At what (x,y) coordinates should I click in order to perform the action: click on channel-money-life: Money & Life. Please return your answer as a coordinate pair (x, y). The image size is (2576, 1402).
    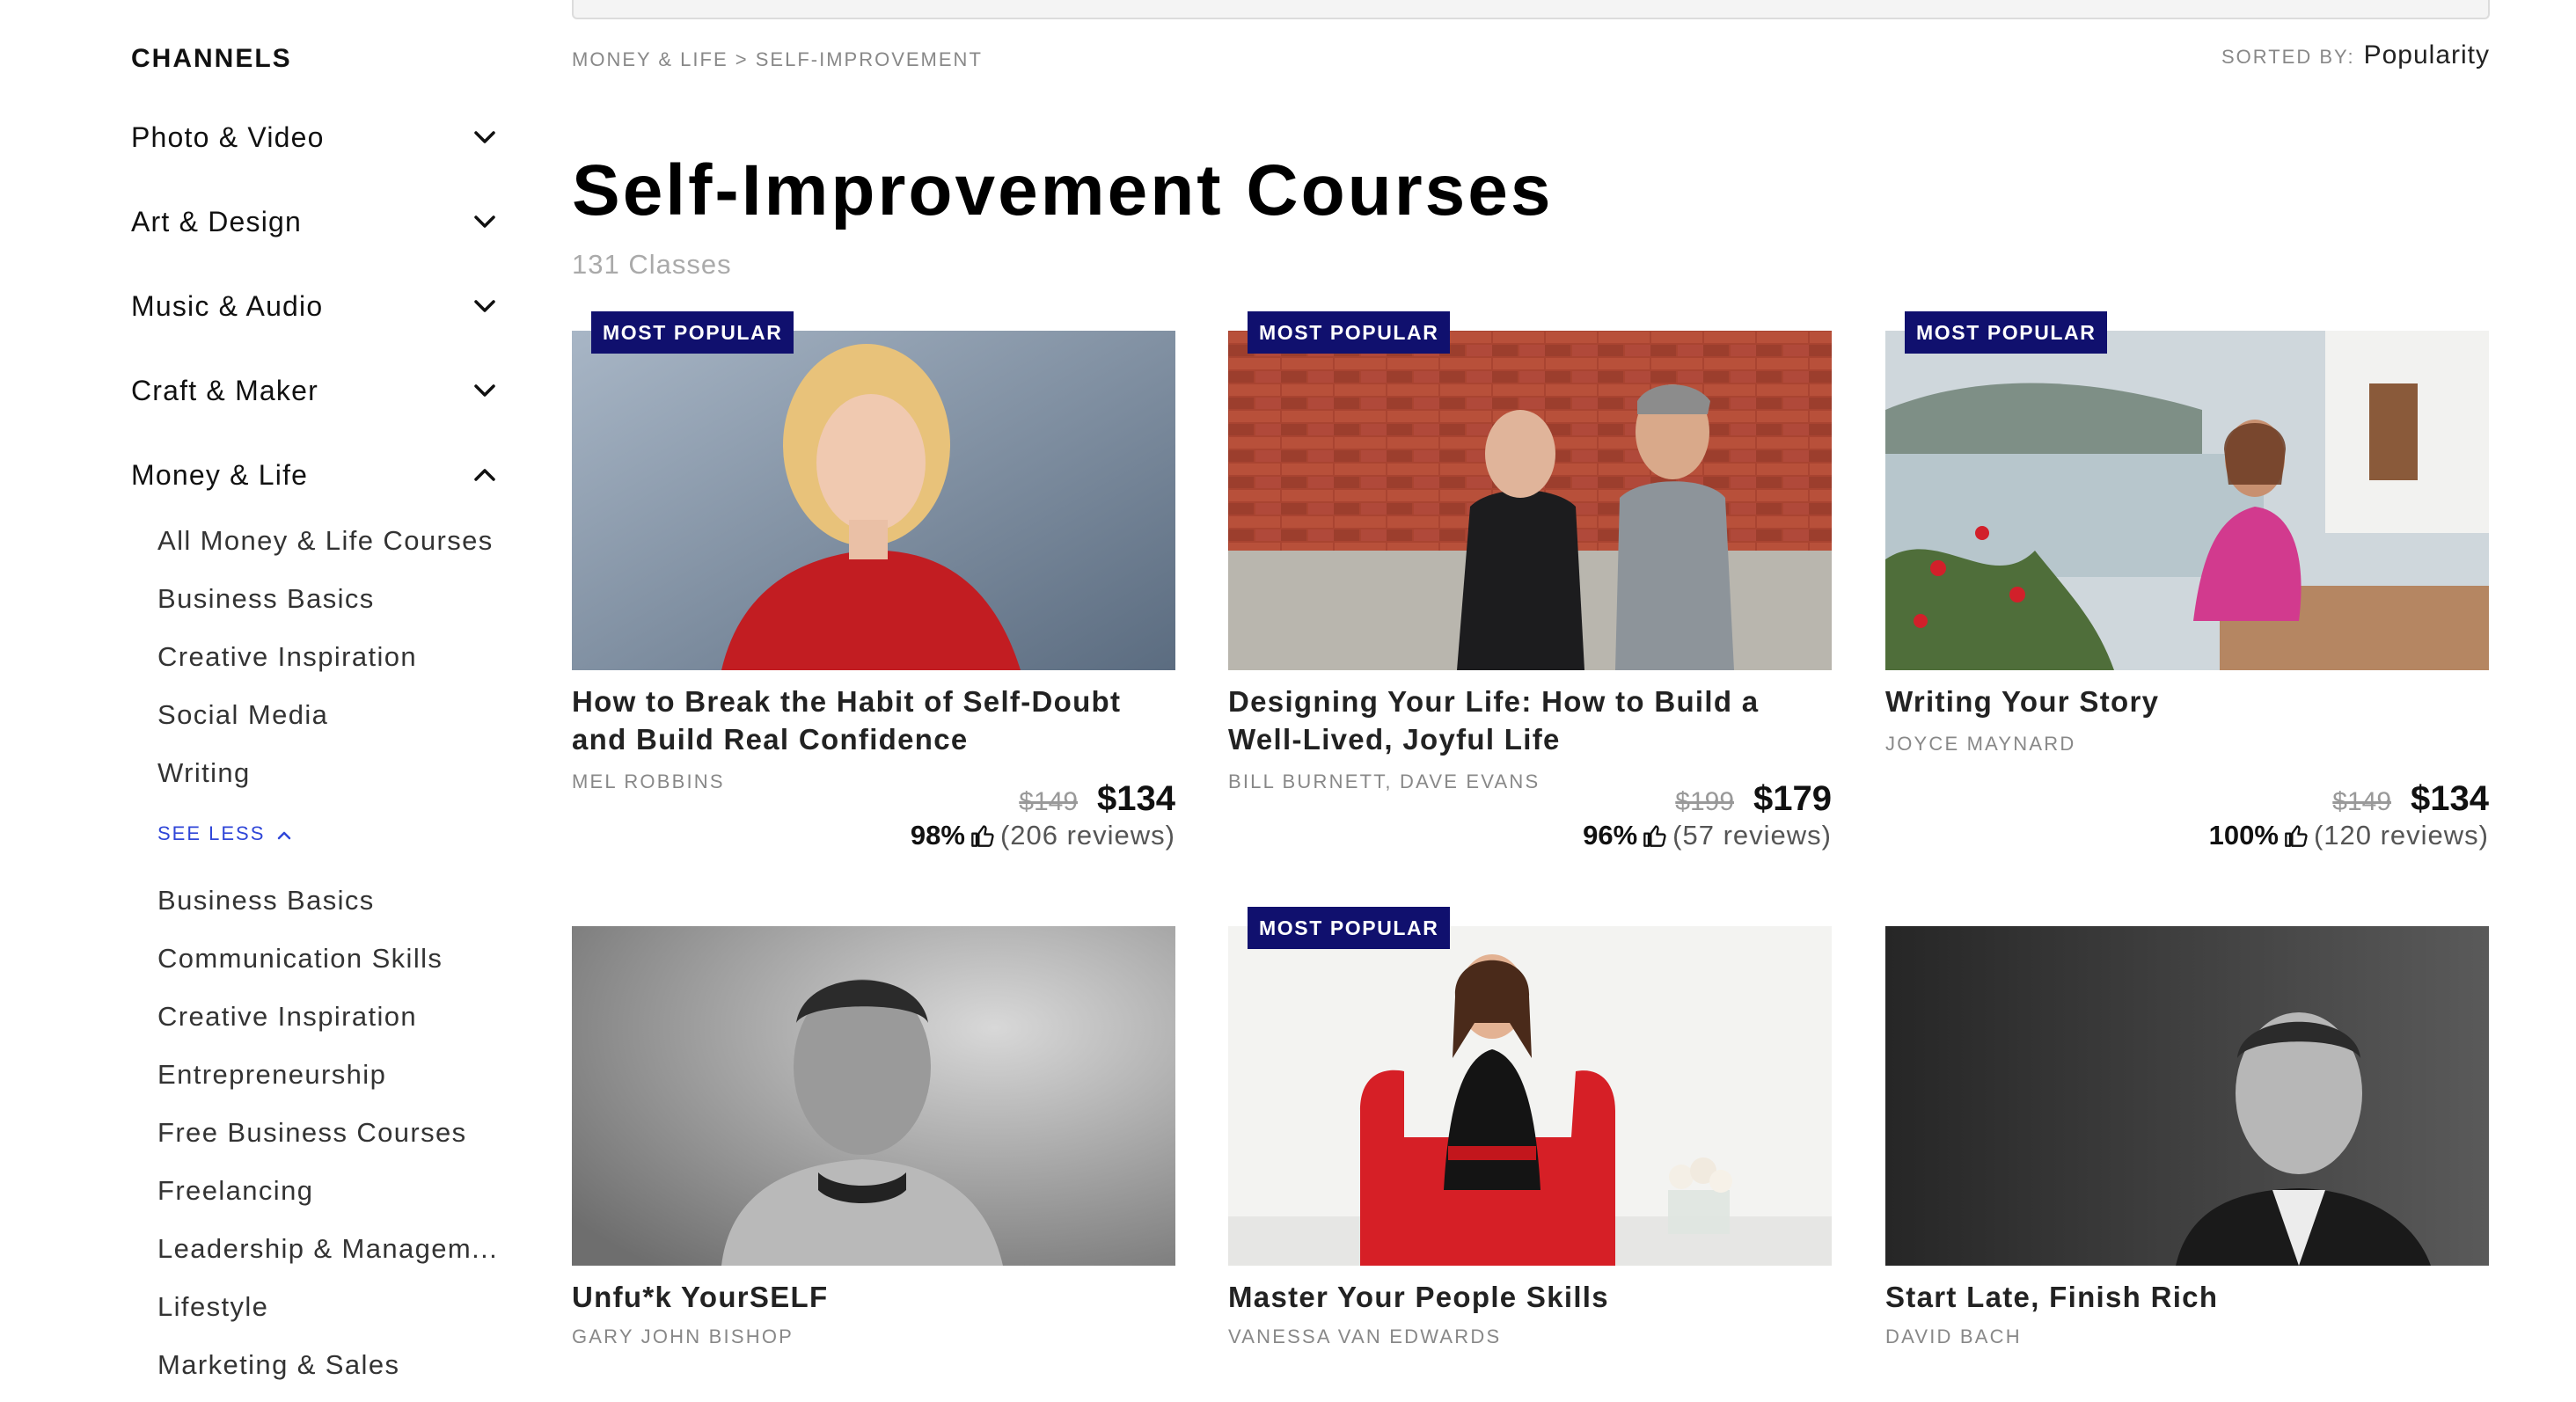
    Looking at the image, I should click on (316, 475).